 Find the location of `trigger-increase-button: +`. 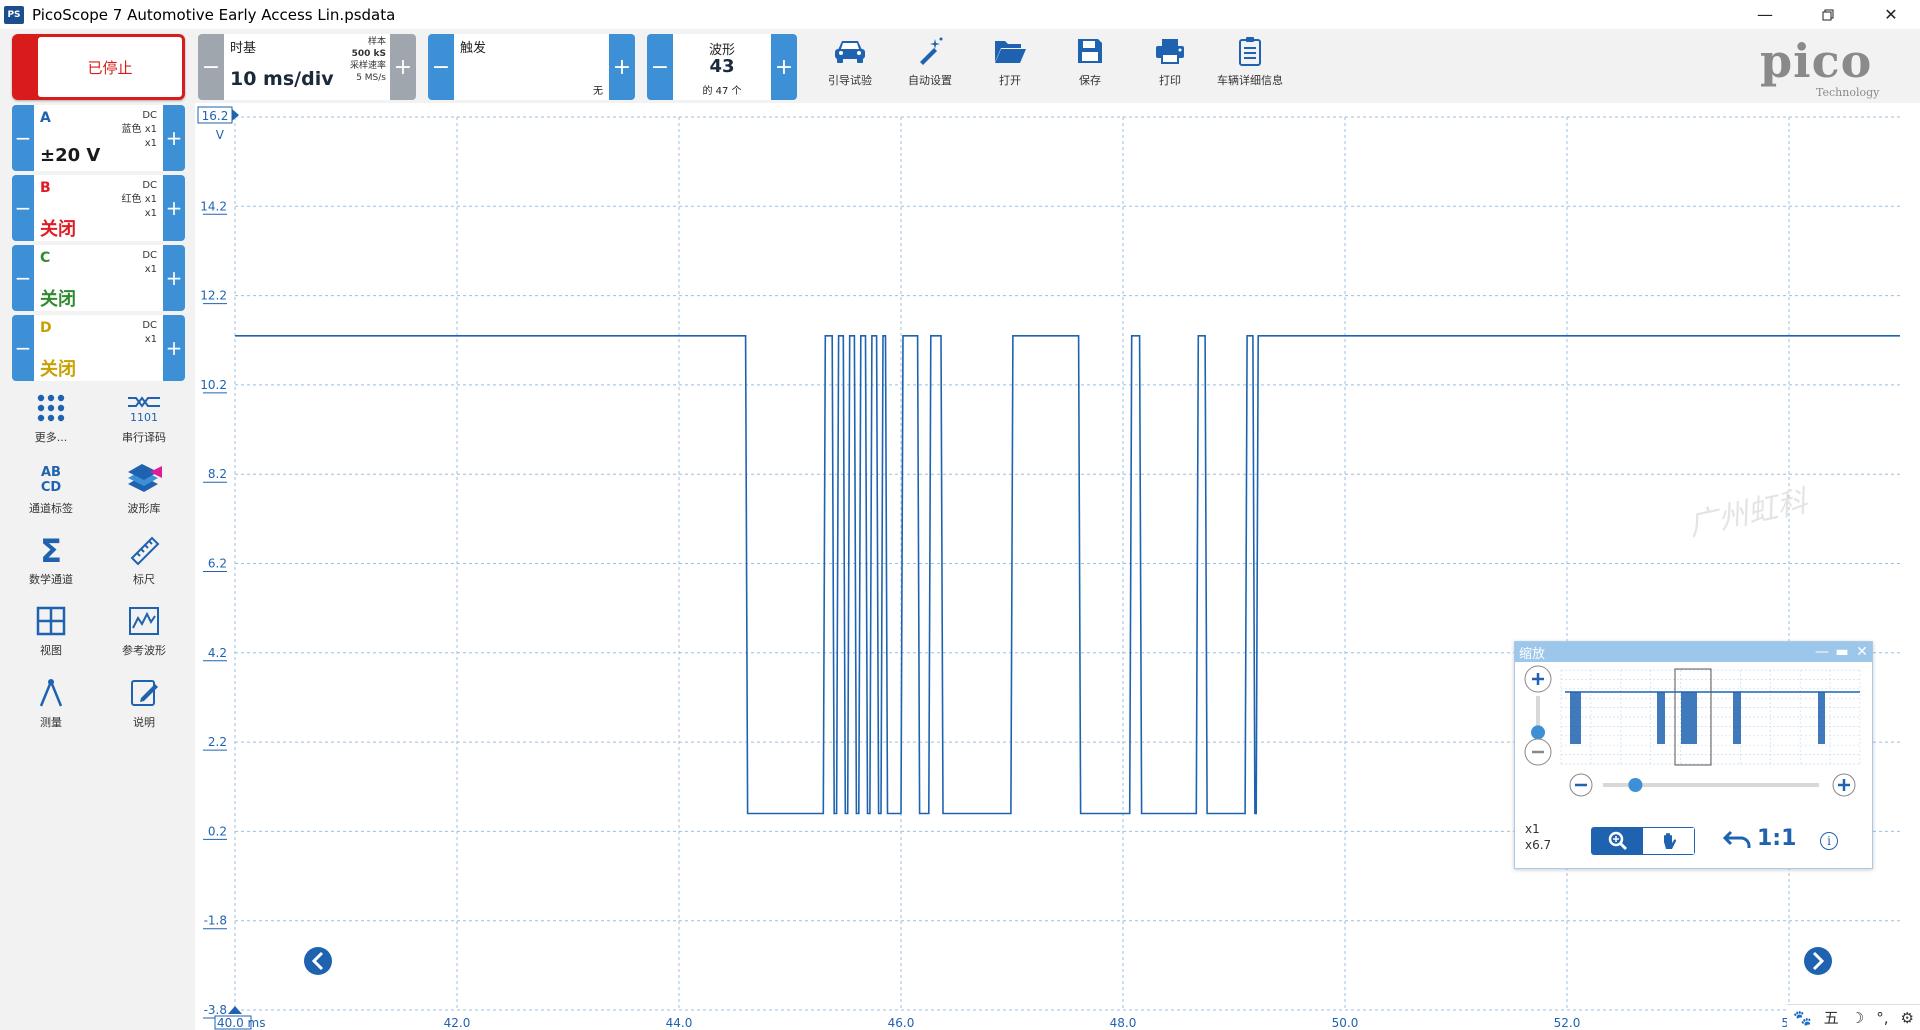

trigger-increase-button: + is located at coordinates (622, 67).